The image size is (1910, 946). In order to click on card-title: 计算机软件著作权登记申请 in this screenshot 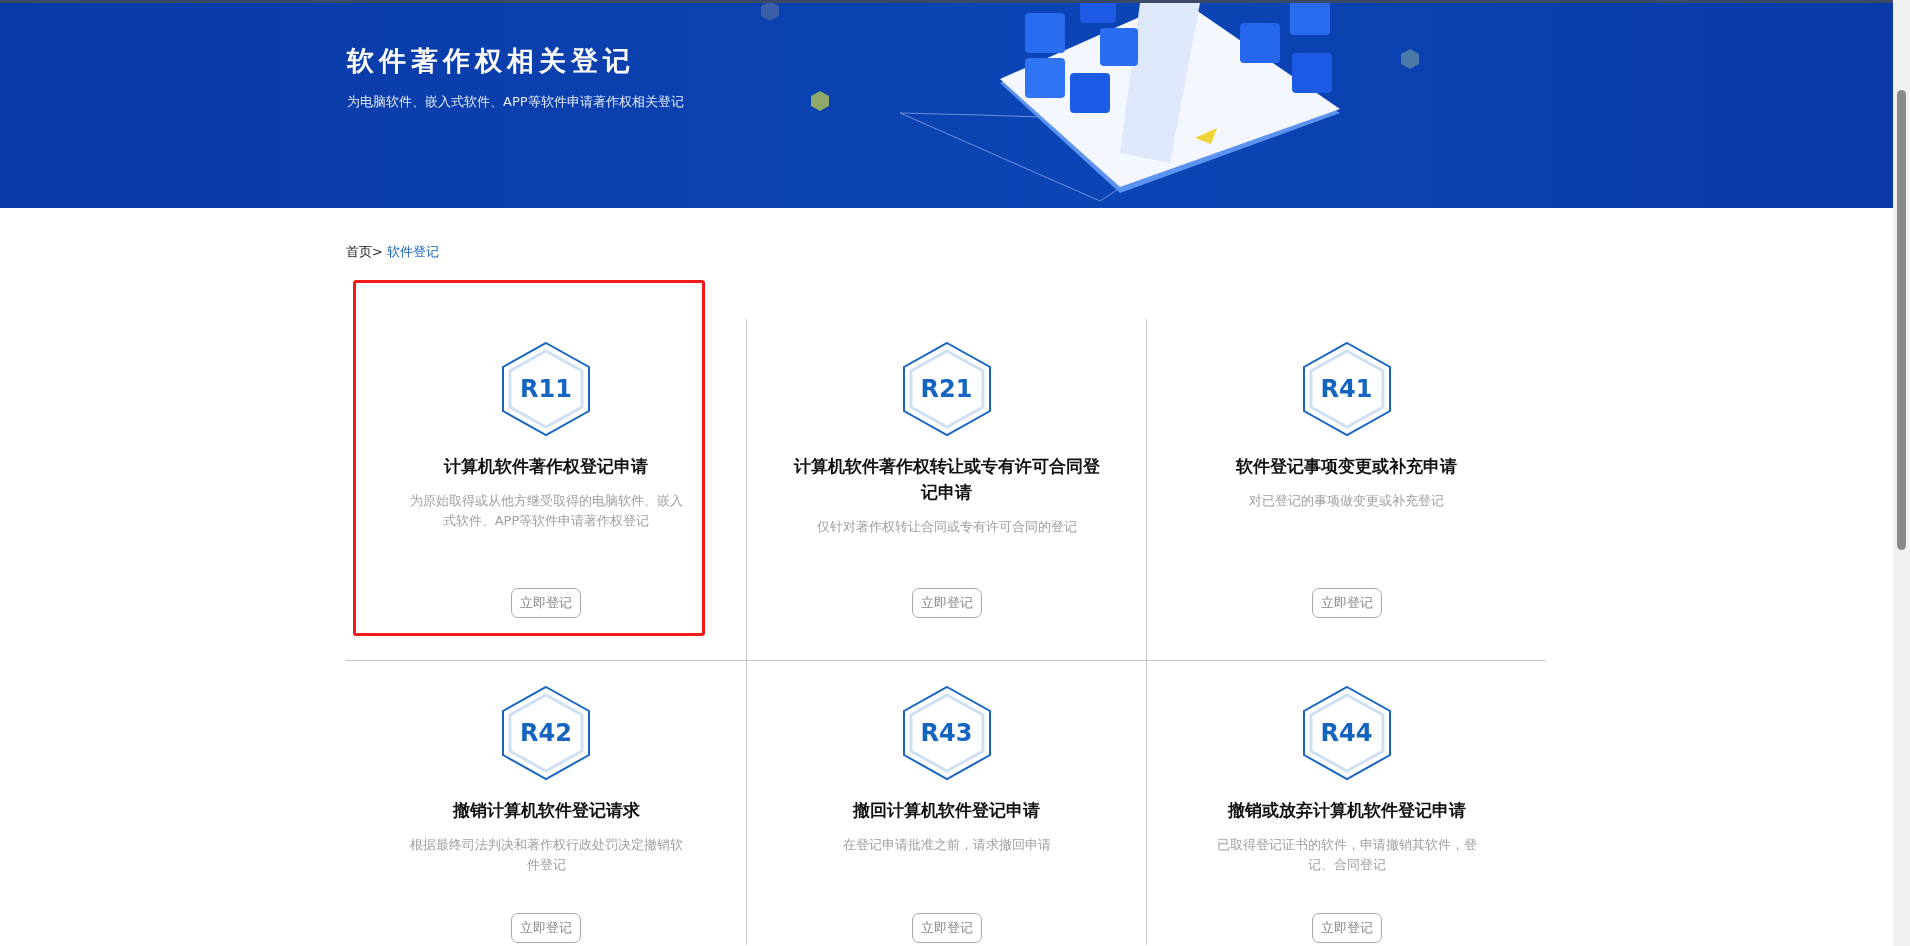, I will do `click(545, 466)`.